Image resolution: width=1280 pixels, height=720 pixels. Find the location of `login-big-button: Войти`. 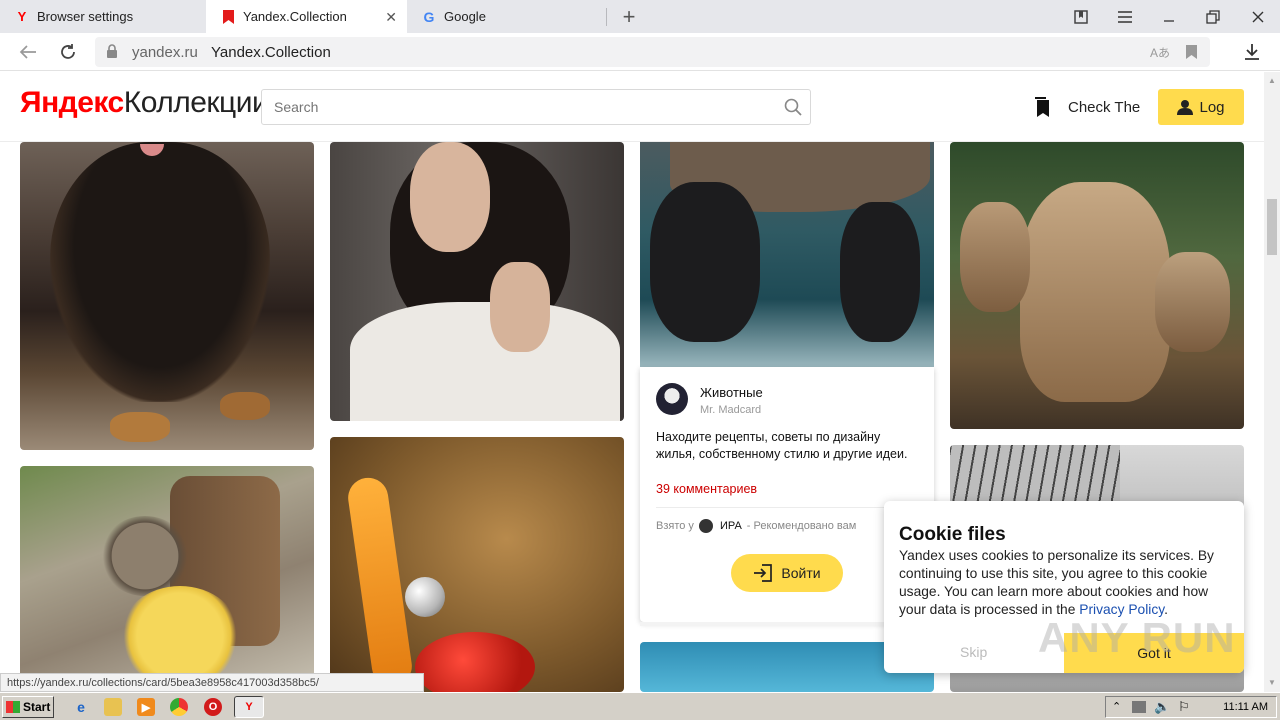

login-big-button: Войти is located at coordinates (787, 573).